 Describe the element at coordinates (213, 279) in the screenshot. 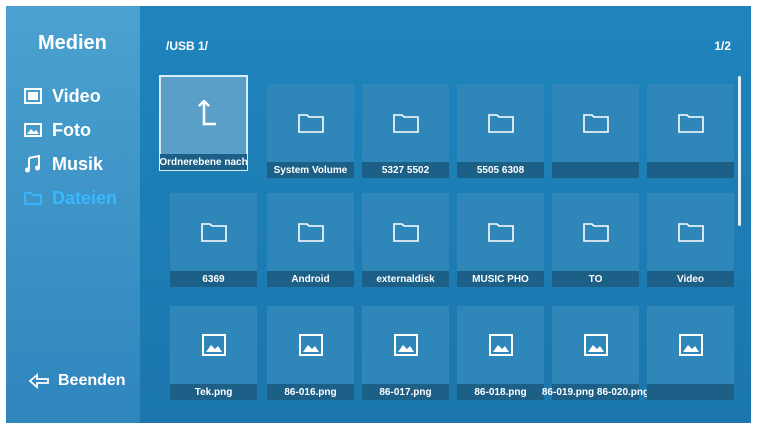

I see `tile-label: 6369` at that location.